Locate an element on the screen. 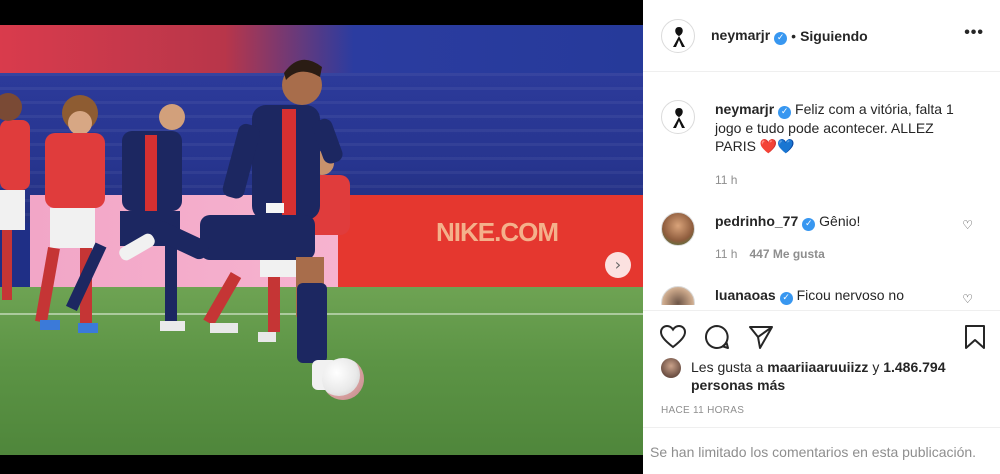 This screenshot has width=1000, height=474. comment-likes-count: 447 Me gusta is located at coordinates (786, 254).